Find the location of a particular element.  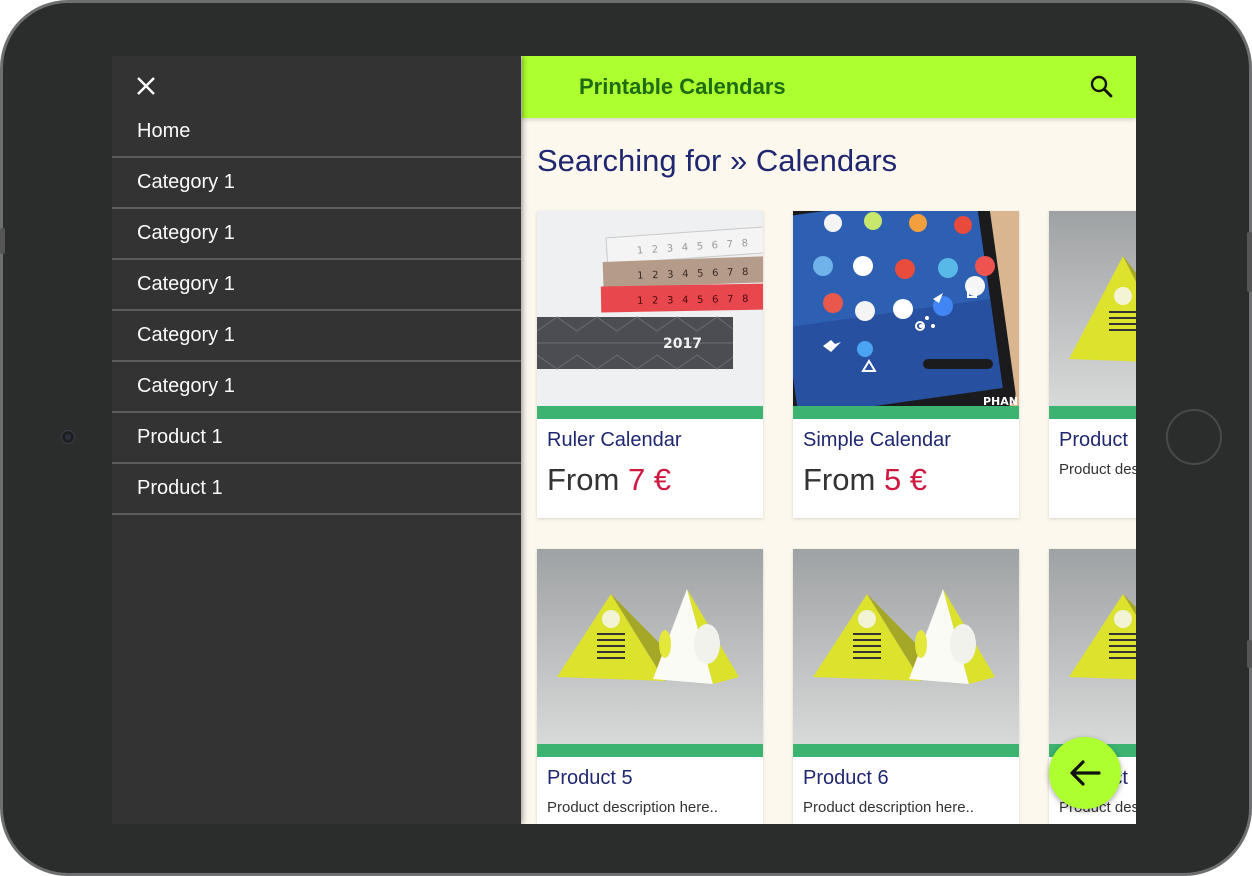

product-card: Product 6 Product description here.. is located at coordinates (906, 686).